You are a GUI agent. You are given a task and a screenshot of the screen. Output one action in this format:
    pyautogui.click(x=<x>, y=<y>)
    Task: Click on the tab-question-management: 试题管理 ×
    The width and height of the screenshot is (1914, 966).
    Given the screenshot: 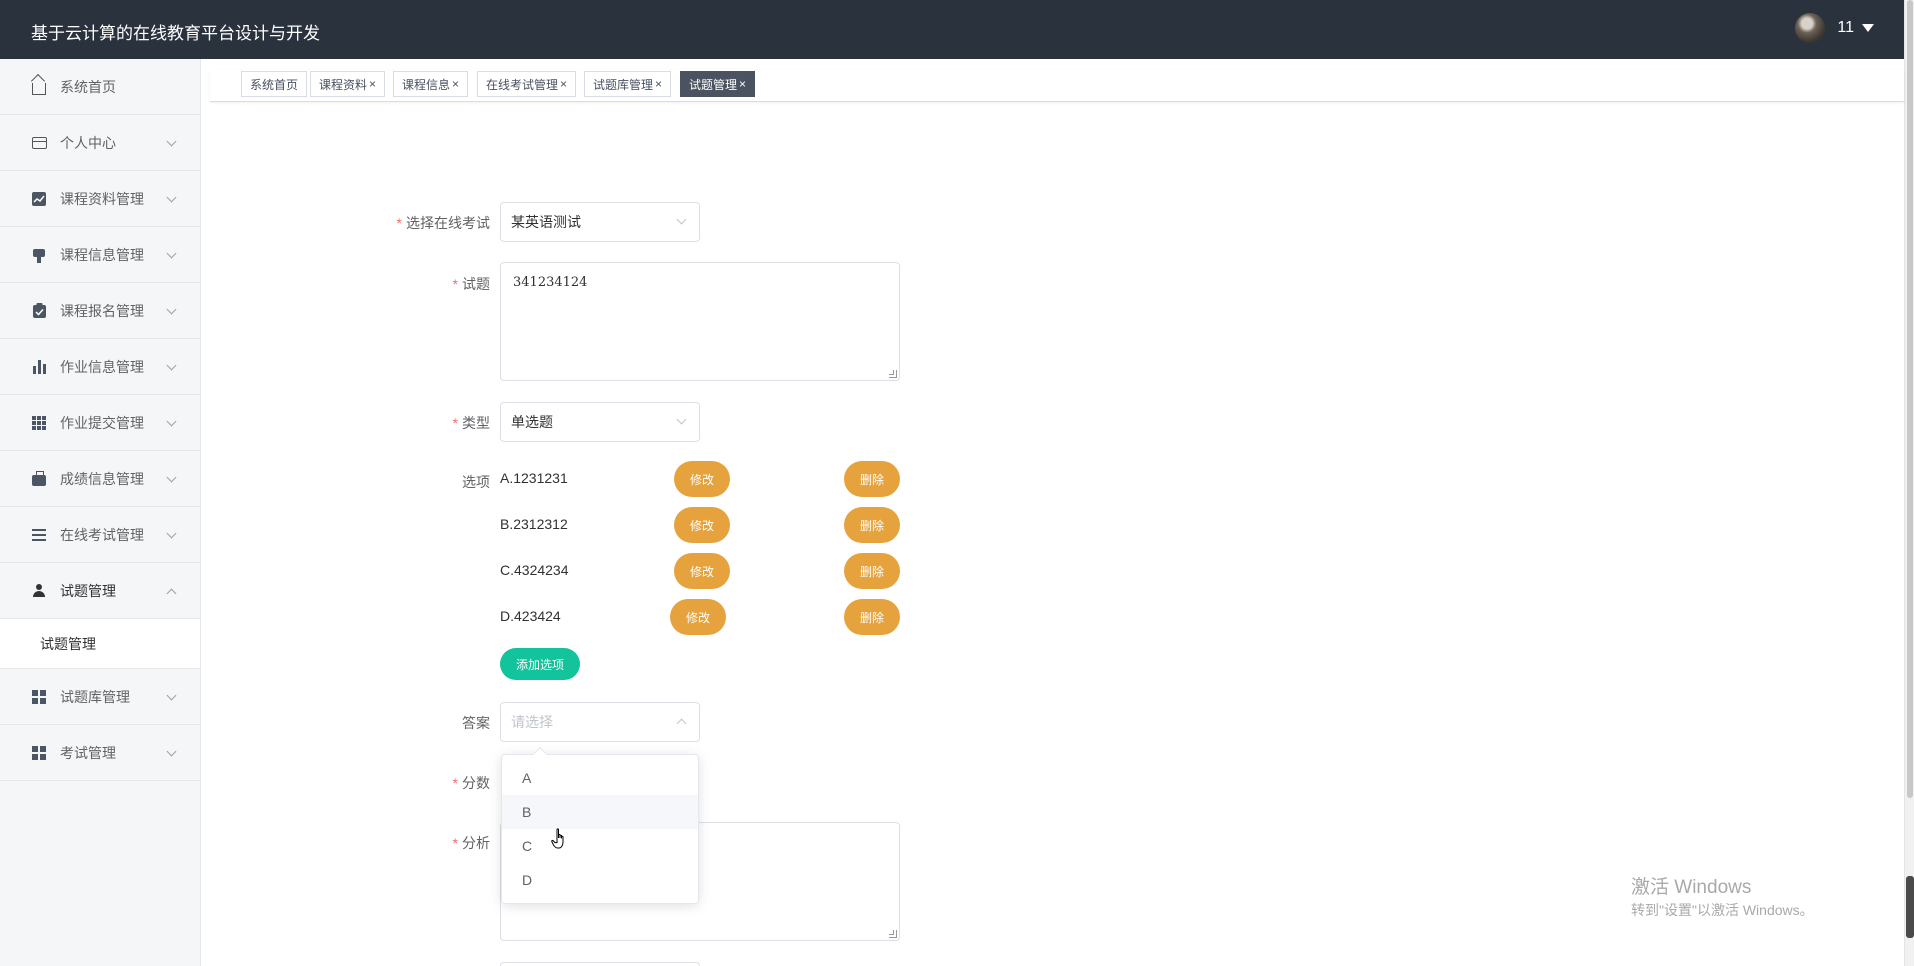 What is the action you would take?
    pyautogui.click(x=718, y=84)
    